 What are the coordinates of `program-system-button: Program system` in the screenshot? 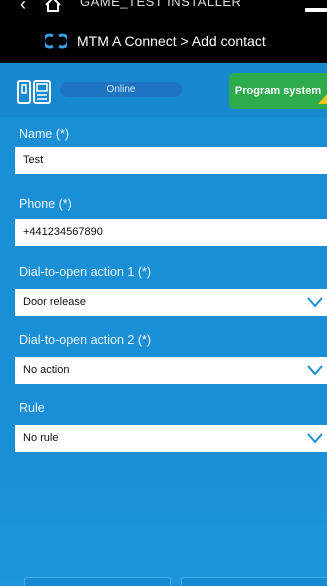 It's located at (278, 91).